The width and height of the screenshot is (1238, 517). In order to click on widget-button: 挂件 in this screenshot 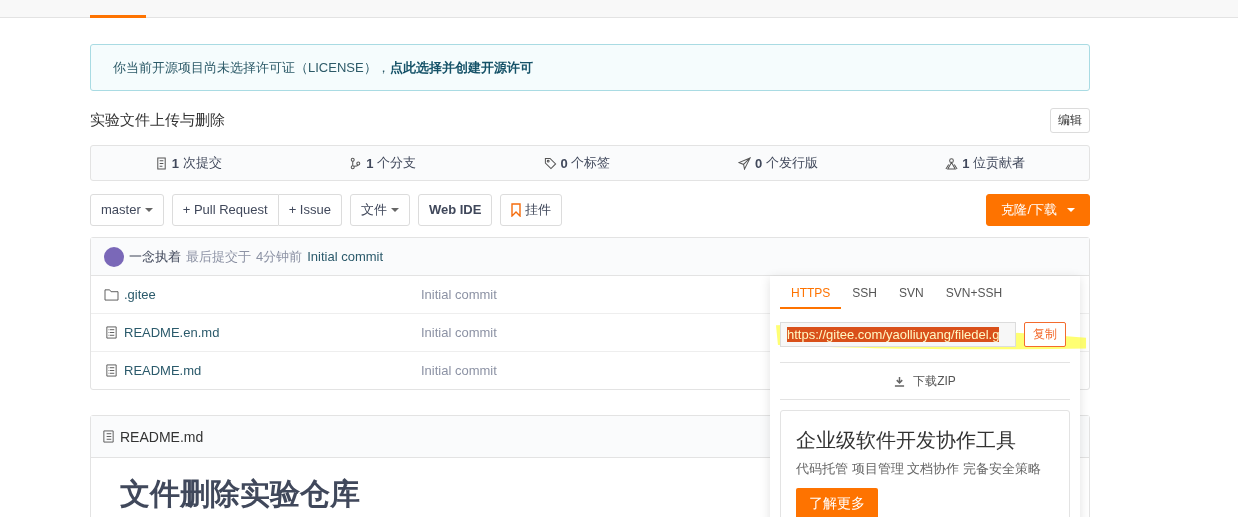, I will do `click(531, 209)`.